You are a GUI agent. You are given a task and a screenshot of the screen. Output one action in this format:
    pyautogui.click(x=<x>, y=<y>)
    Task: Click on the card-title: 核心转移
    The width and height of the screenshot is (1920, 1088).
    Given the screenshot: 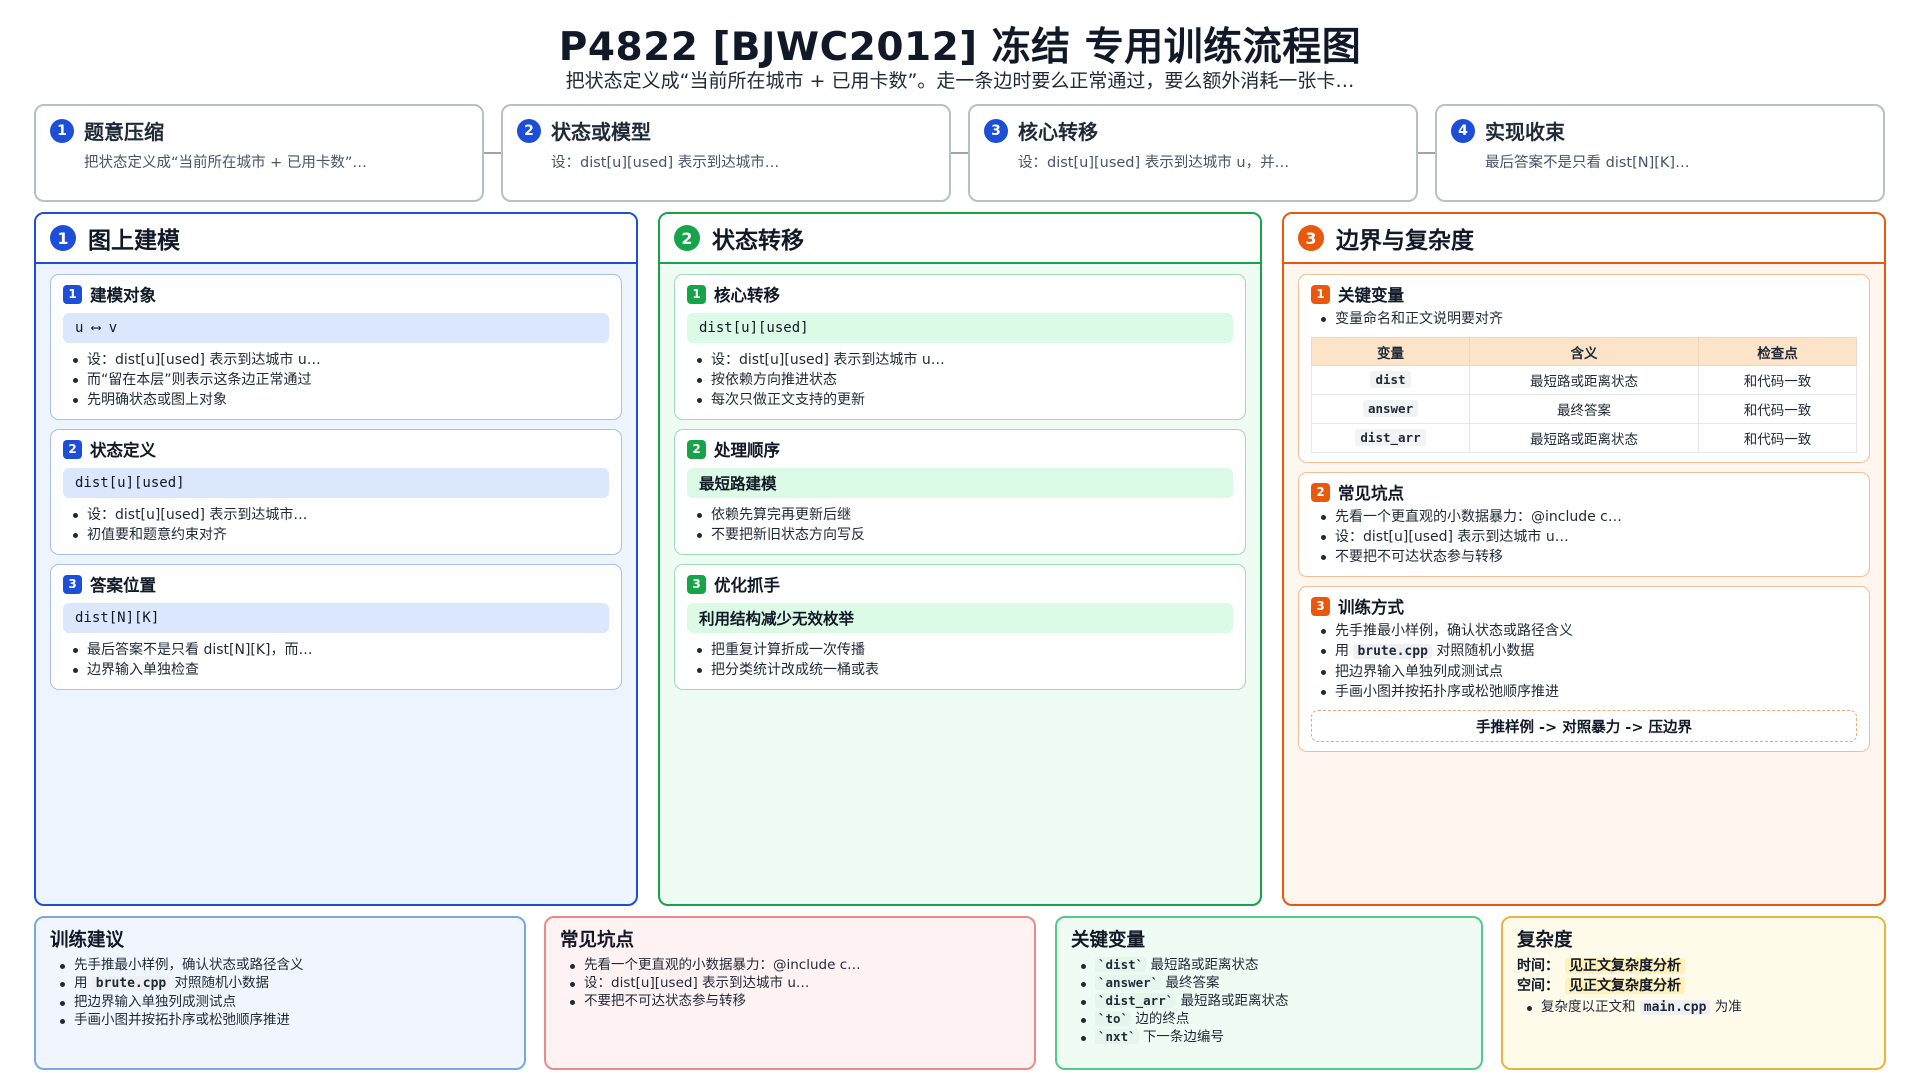 What is the action you would take?
    pyautogui.click(x=747, y=295)
    